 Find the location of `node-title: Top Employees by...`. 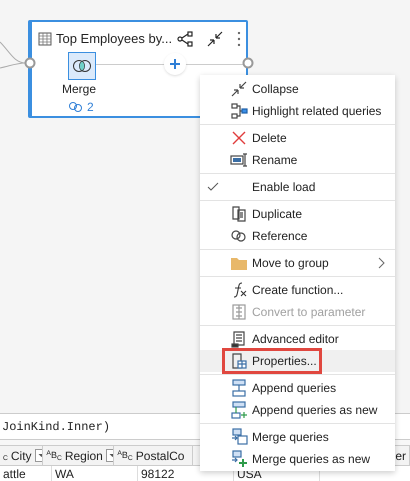

node-title: Top Employees by... is located at coordinates (114, 39).